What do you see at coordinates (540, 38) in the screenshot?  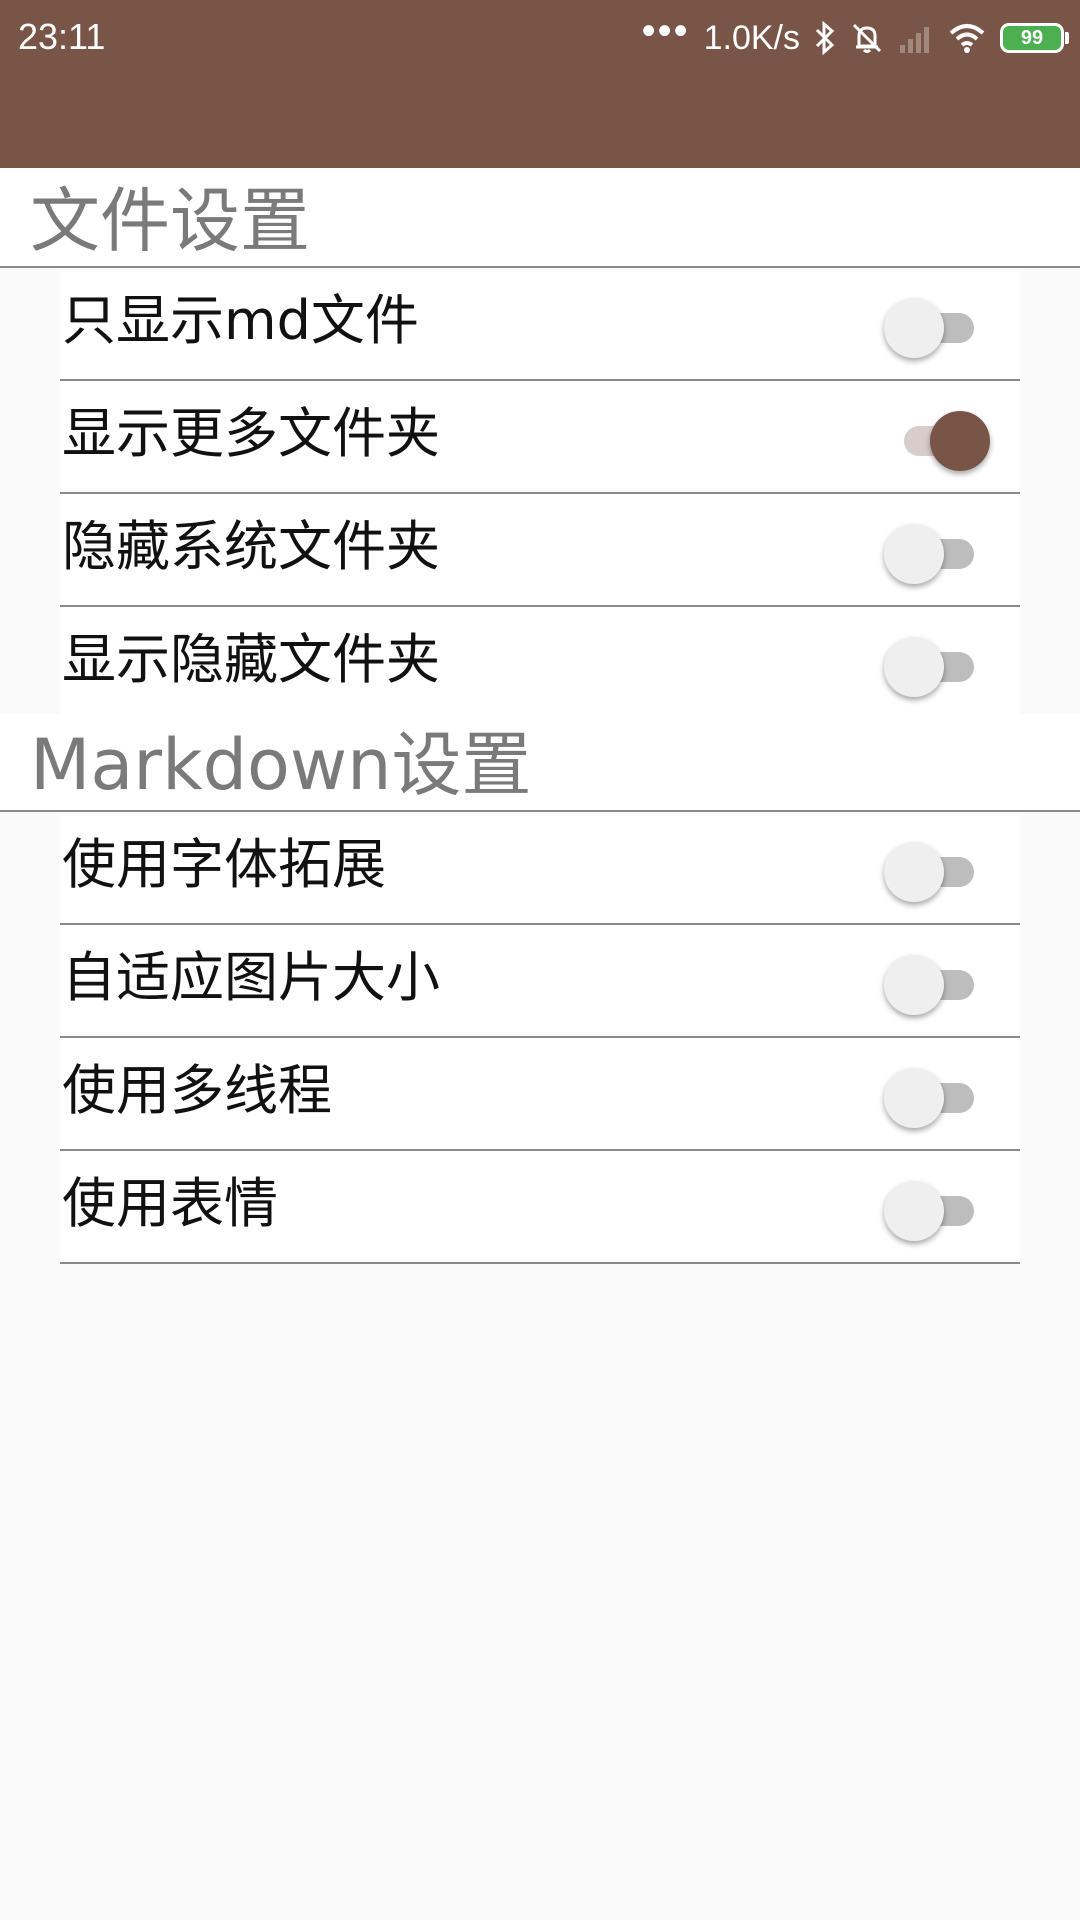 I see `status-bar: 23:11 ••• 1.0K/s 99` at bounding box center [540, 38].